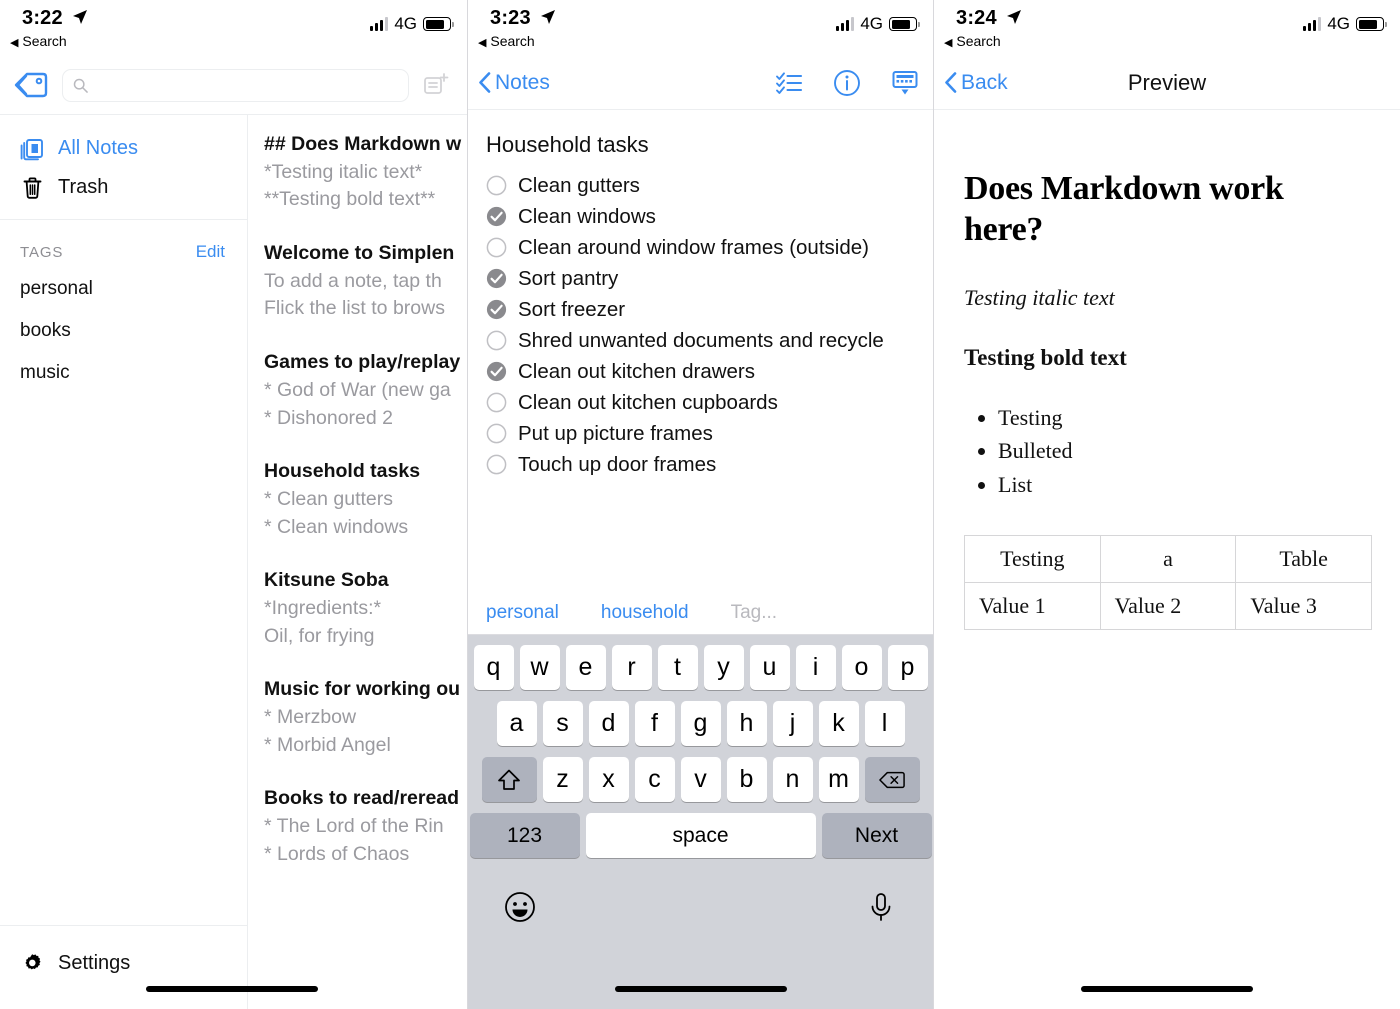  I want to click on checklist-row: Clean gutters, so click(704, 185).